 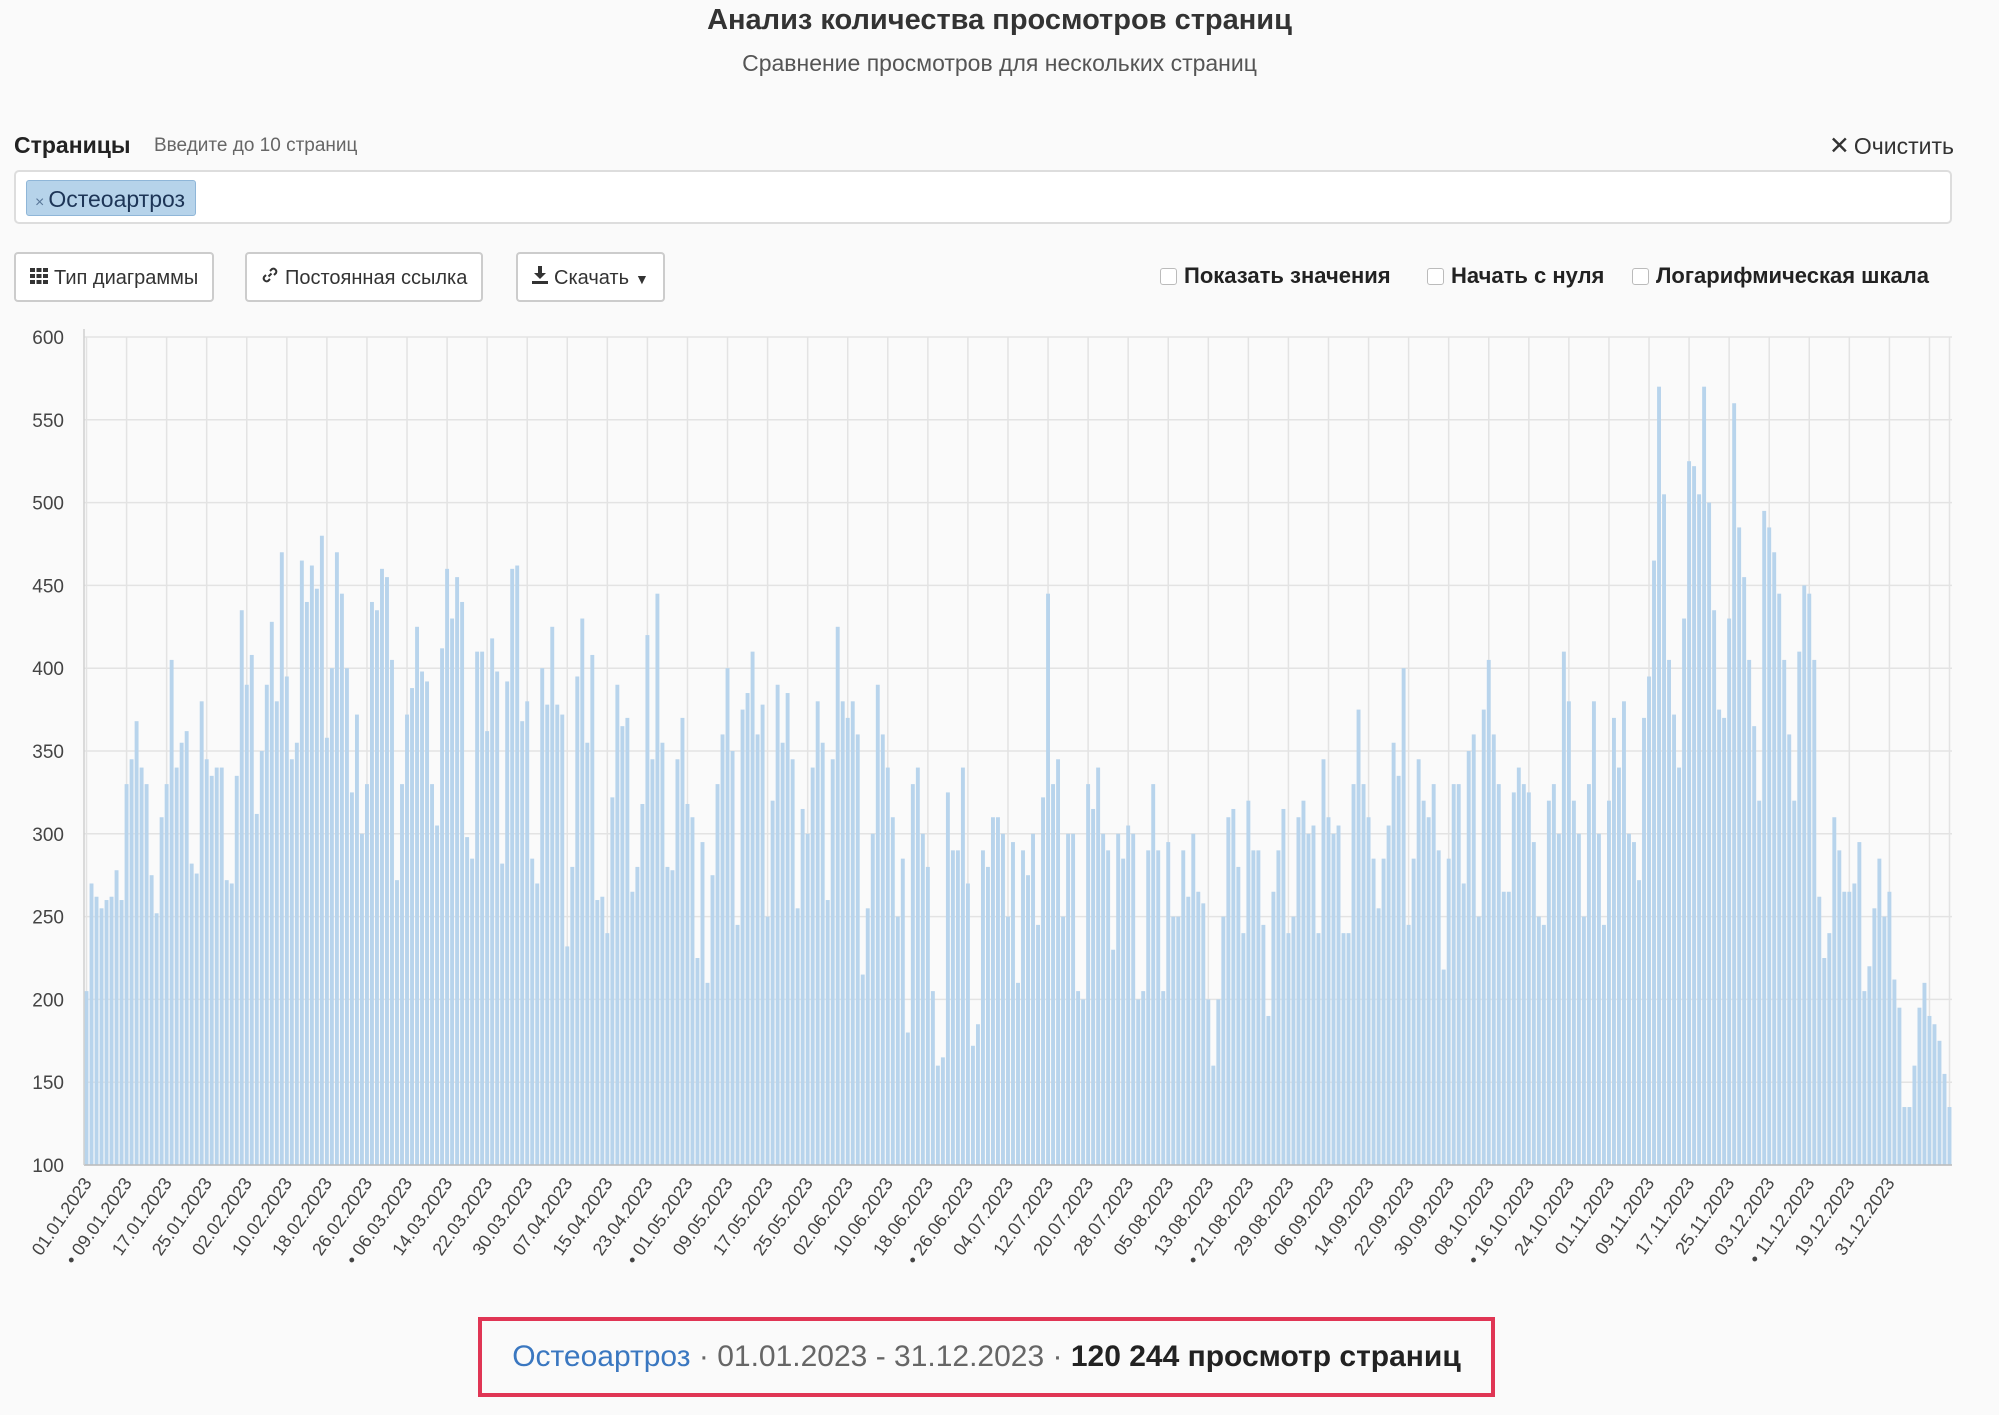 I want to click on link-icon, so click(x=270, y=278).